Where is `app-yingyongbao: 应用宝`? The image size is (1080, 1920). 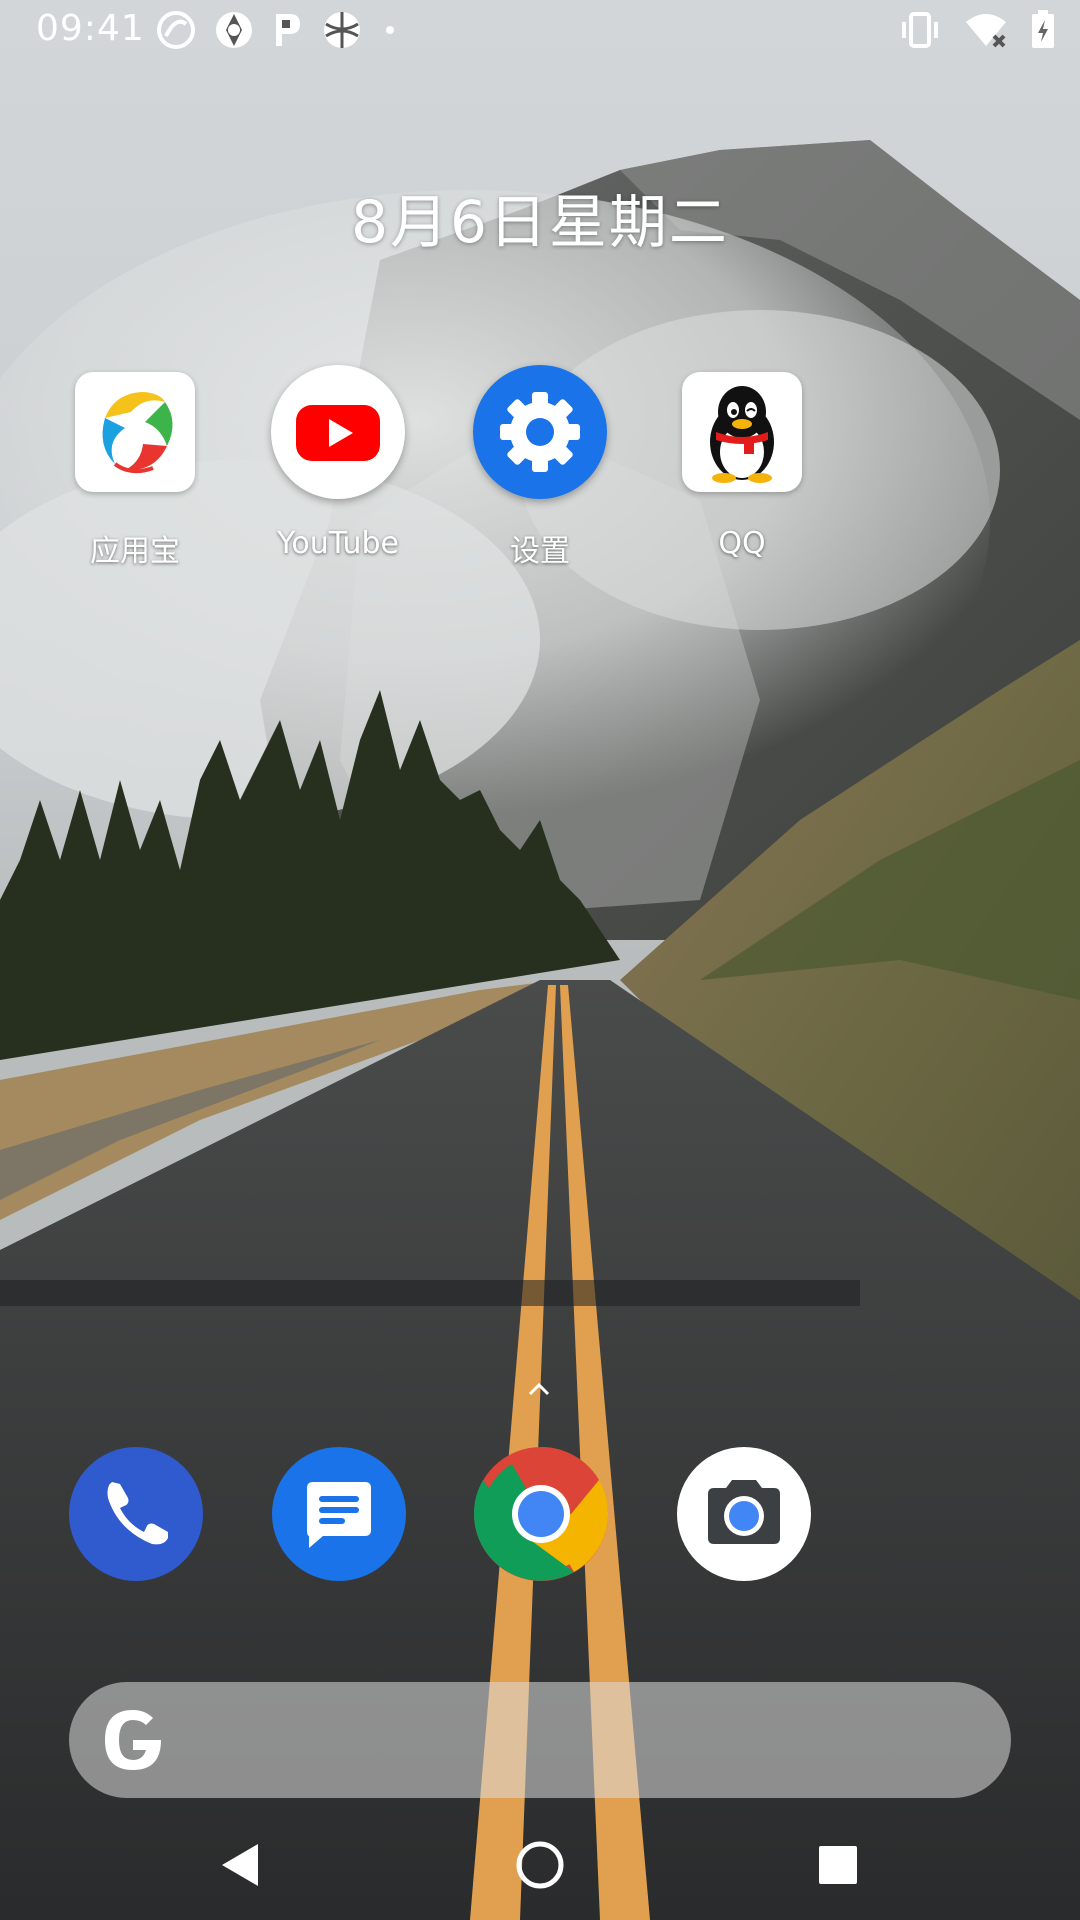 app-yingyongbao: 应用宝 is located at coordinates (135, 467).